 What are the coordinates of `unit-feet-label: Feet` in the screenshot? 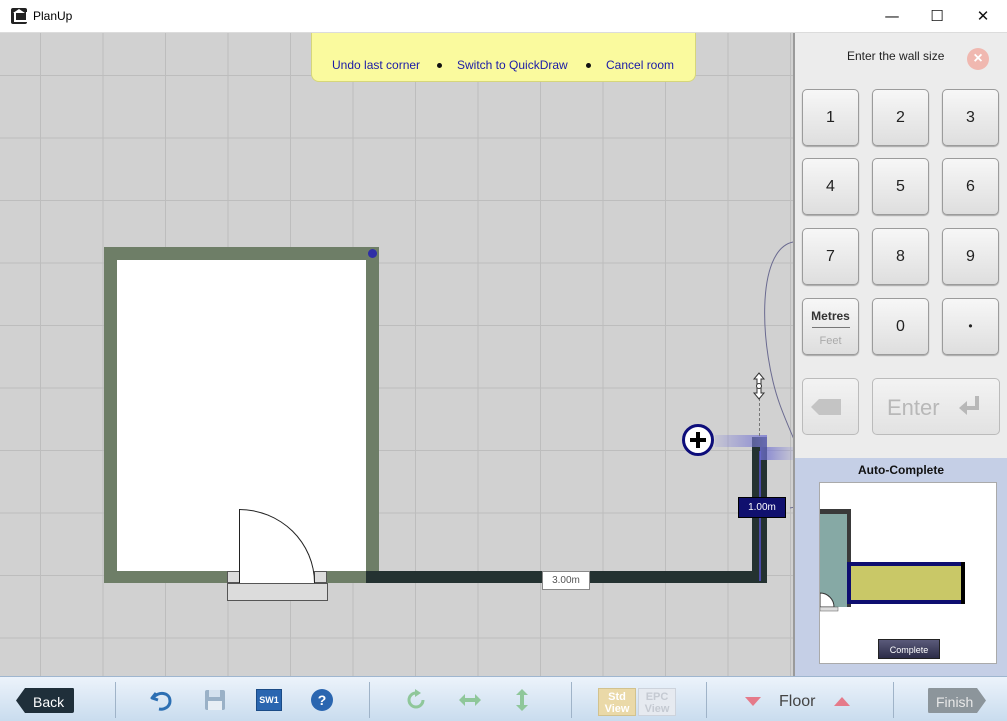 It's located at (830, 341).